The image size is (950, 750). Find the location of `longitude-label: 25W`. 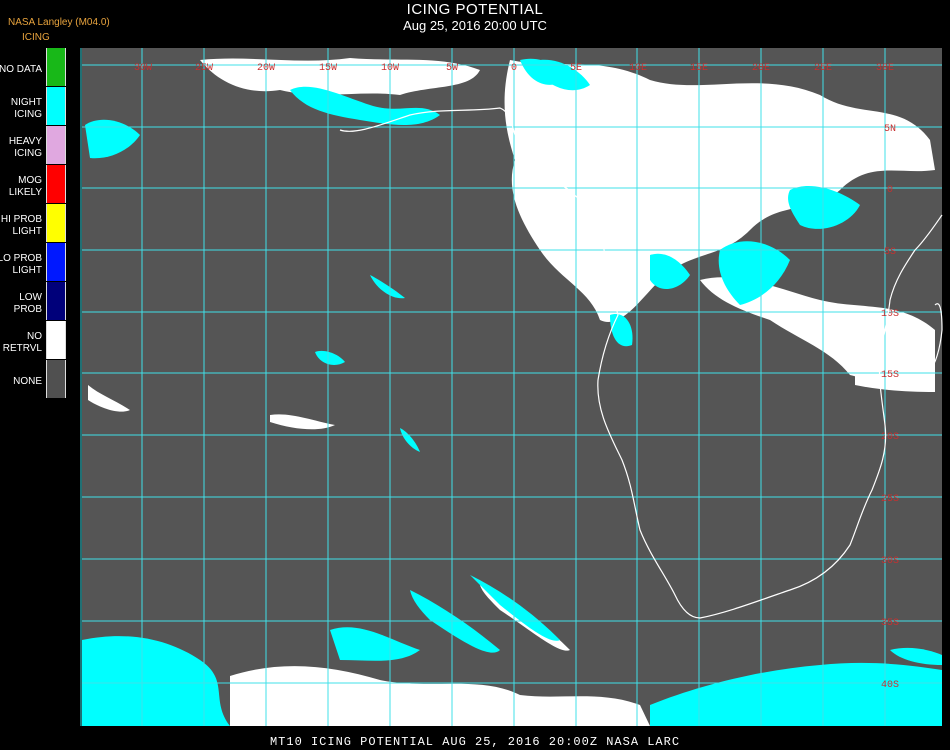

longitude-label: 25W is located at coordinates (204, 68).